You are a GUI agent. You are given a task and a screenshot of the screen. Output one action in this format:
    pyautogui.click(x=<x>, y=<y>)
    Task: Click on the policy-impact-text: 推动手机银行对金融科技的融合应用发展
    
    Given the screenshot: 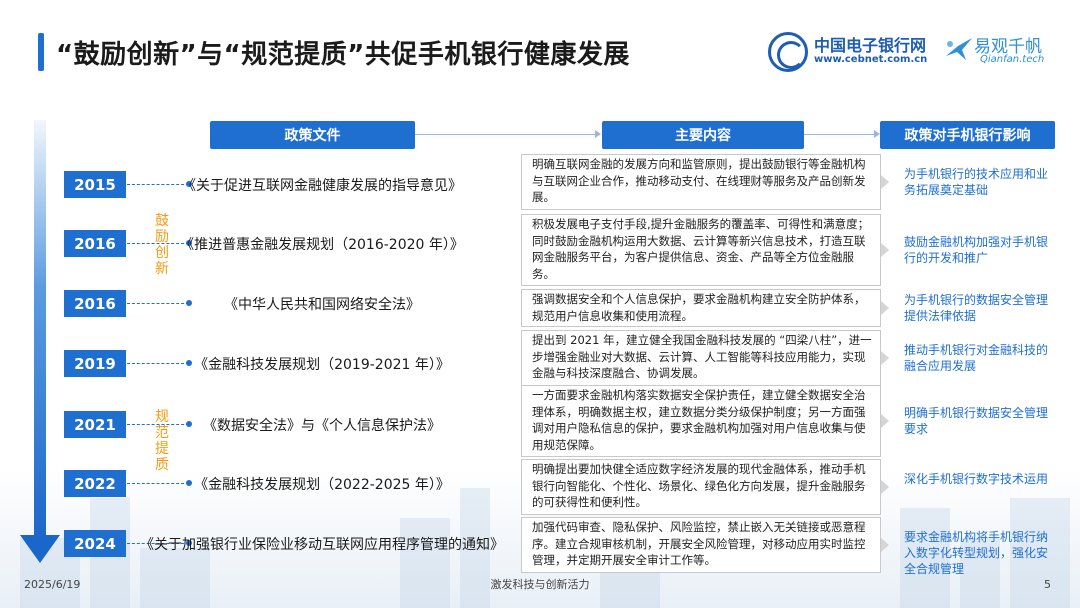 What is the action you would take?
    pyautogui.click(x=976, y=358)
    